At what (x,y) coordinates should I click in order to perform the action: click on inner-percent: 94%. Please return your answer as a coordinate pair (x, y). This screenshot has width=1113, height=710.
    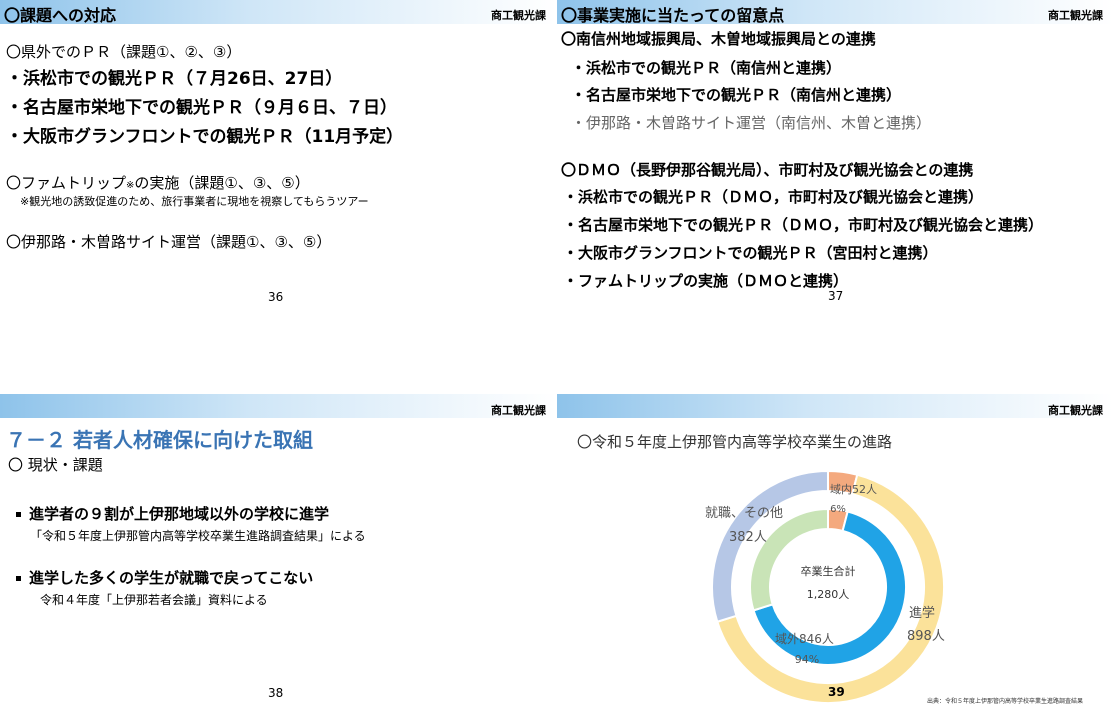
    Looking at the image, I should click on (807, 659).